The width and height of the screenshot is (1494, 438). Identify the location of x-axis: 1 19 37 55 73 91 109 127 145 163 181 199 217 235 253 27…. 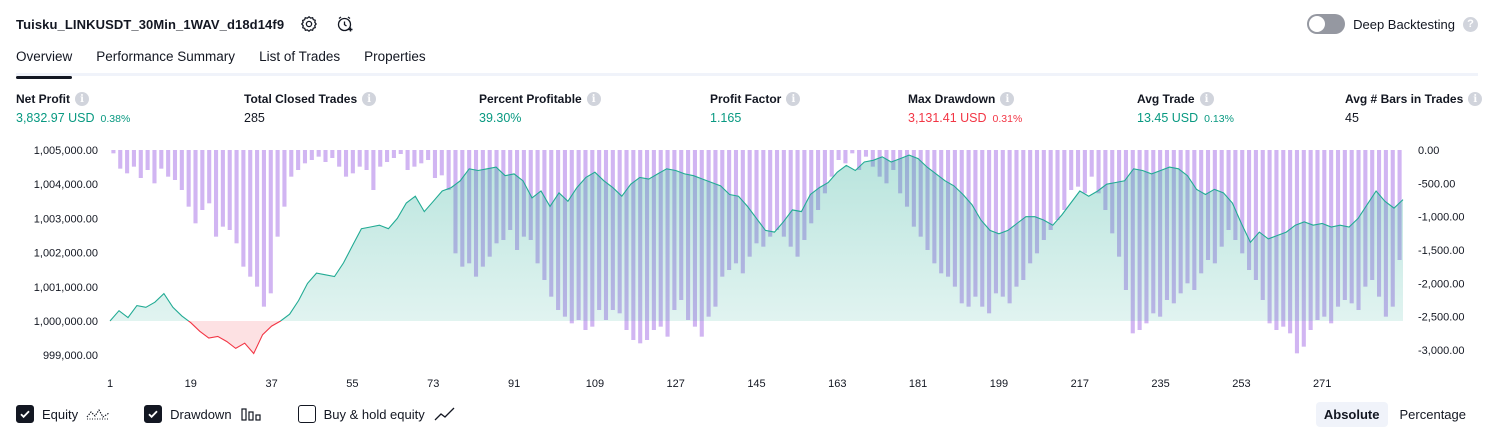
(719, 384).